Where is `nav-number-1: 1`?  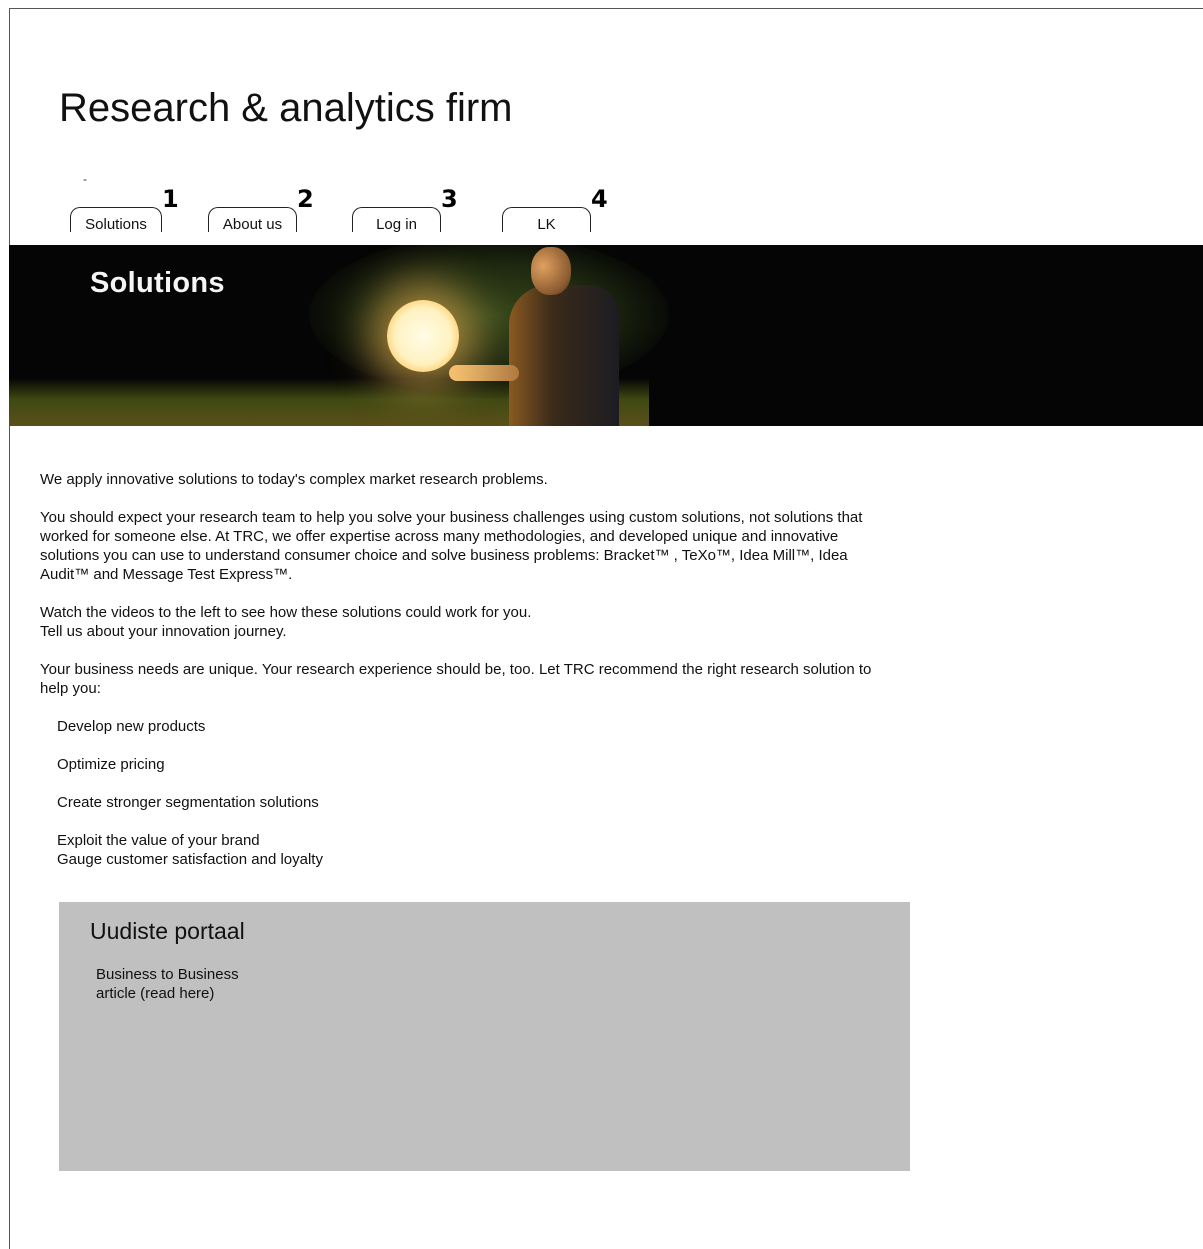
nav-number-1: 1 is located at coordinates (170, 199).